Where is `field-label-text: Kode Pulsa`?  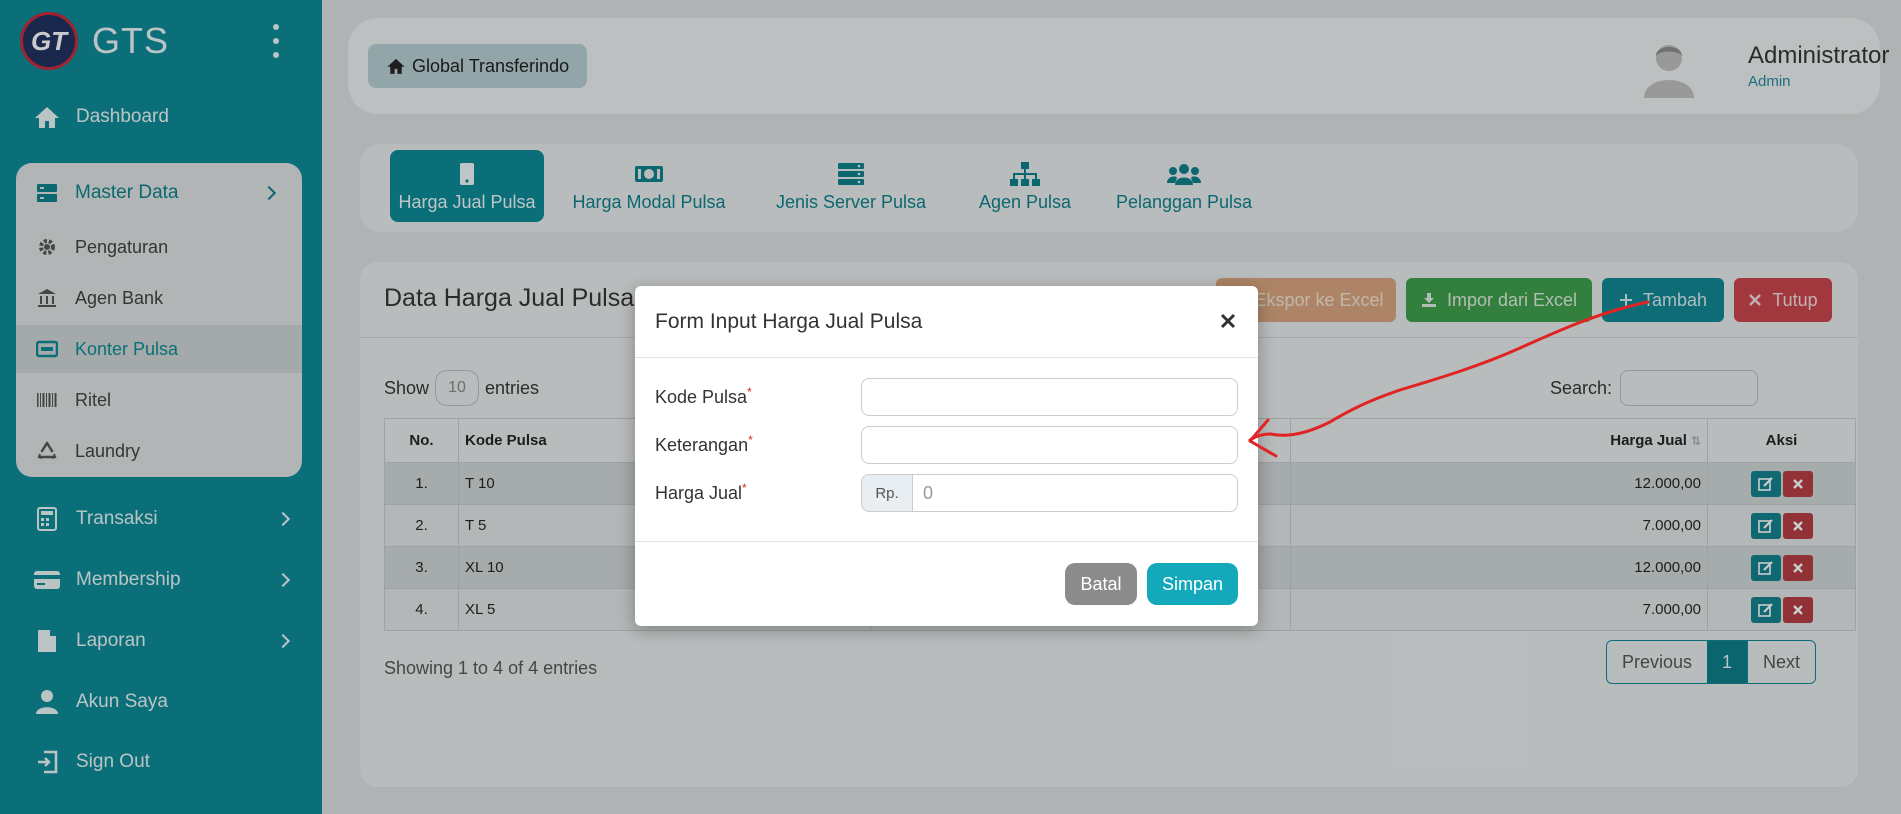 field-label-text: Kode Pulsa is located at coordinates (701, 397).